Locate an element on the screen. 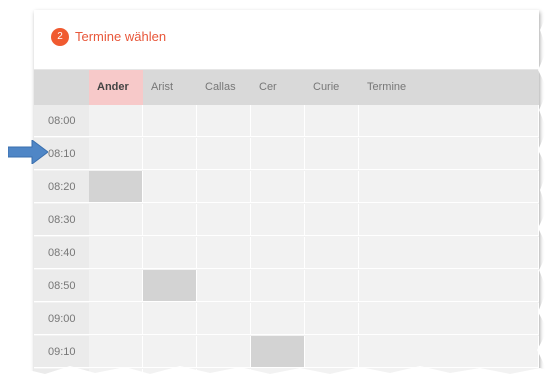 Image resolution: width=553 pixels, height=386 pixels. time-label: 08:30 is located at coordinates (61, 220).